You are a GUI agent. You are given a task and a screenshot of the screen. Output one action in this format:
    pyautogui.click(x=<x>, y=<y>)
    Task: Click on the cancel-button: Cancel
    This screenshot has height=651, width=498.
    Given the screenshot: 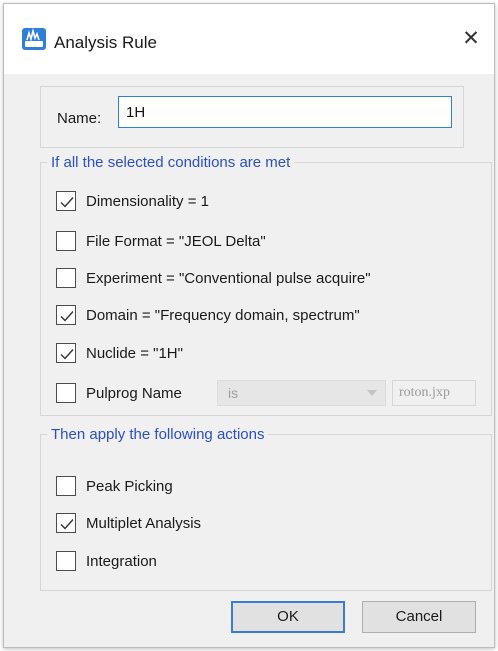 What is the action you would take?
    pyautogui.click(x=419, y=617)
    